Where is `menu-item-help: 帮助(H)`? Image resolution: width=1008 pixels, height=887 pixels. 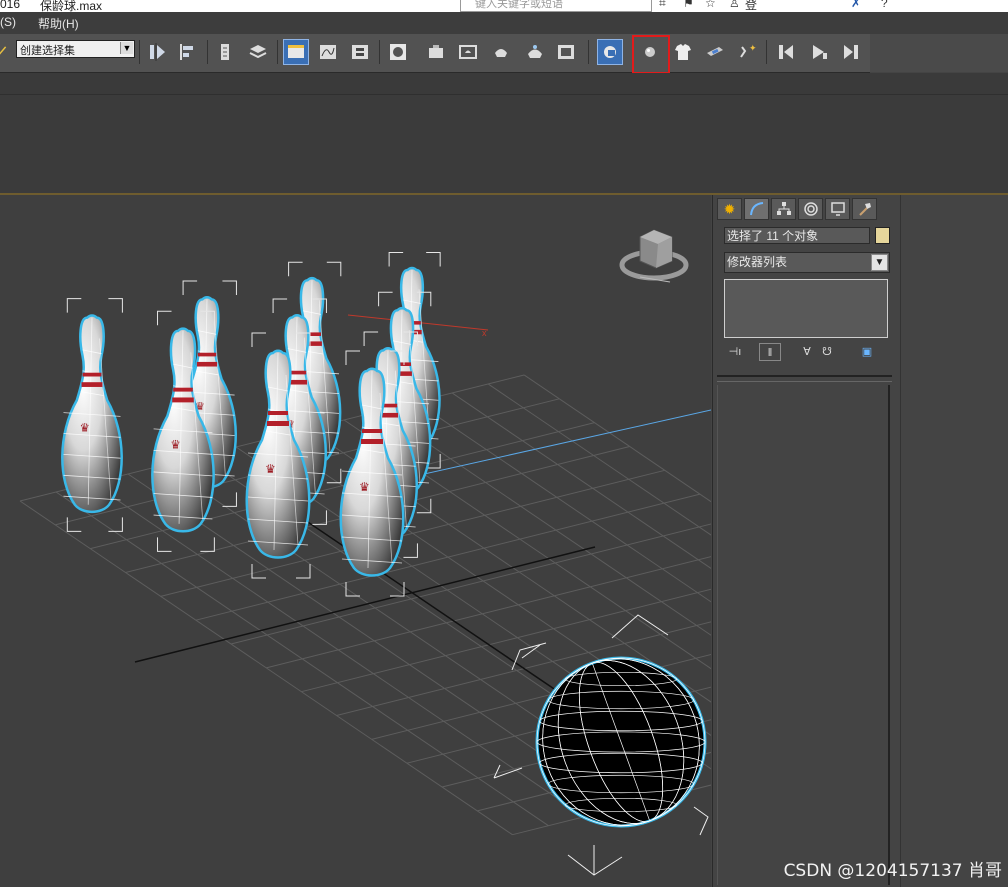
menu-item-help: 帮助(H) is located at coordinates (58, 23).